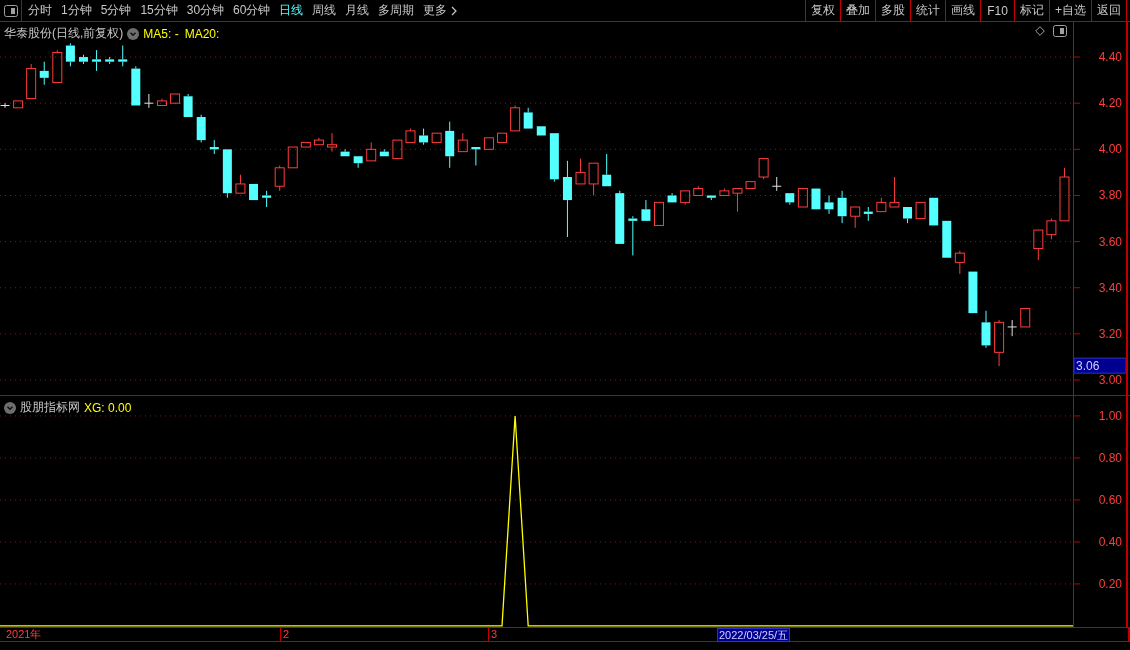 The height and width of the screenshot is (650, 1130). I want to click on toolbar-button: 叠加, so click(857, 10).